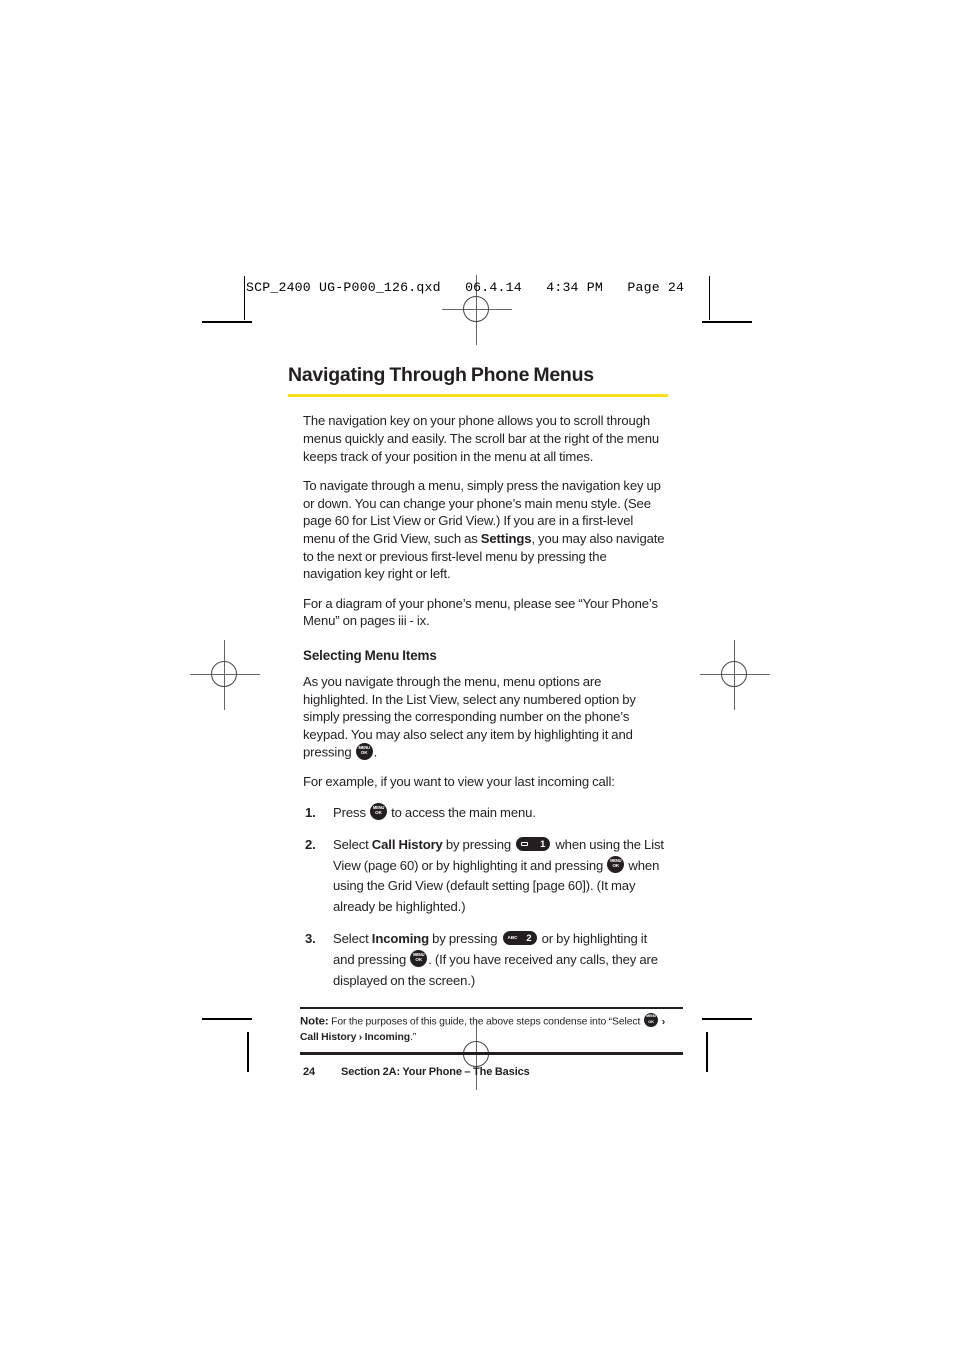  I want to click on page-number: 24, so click(309, 1071).